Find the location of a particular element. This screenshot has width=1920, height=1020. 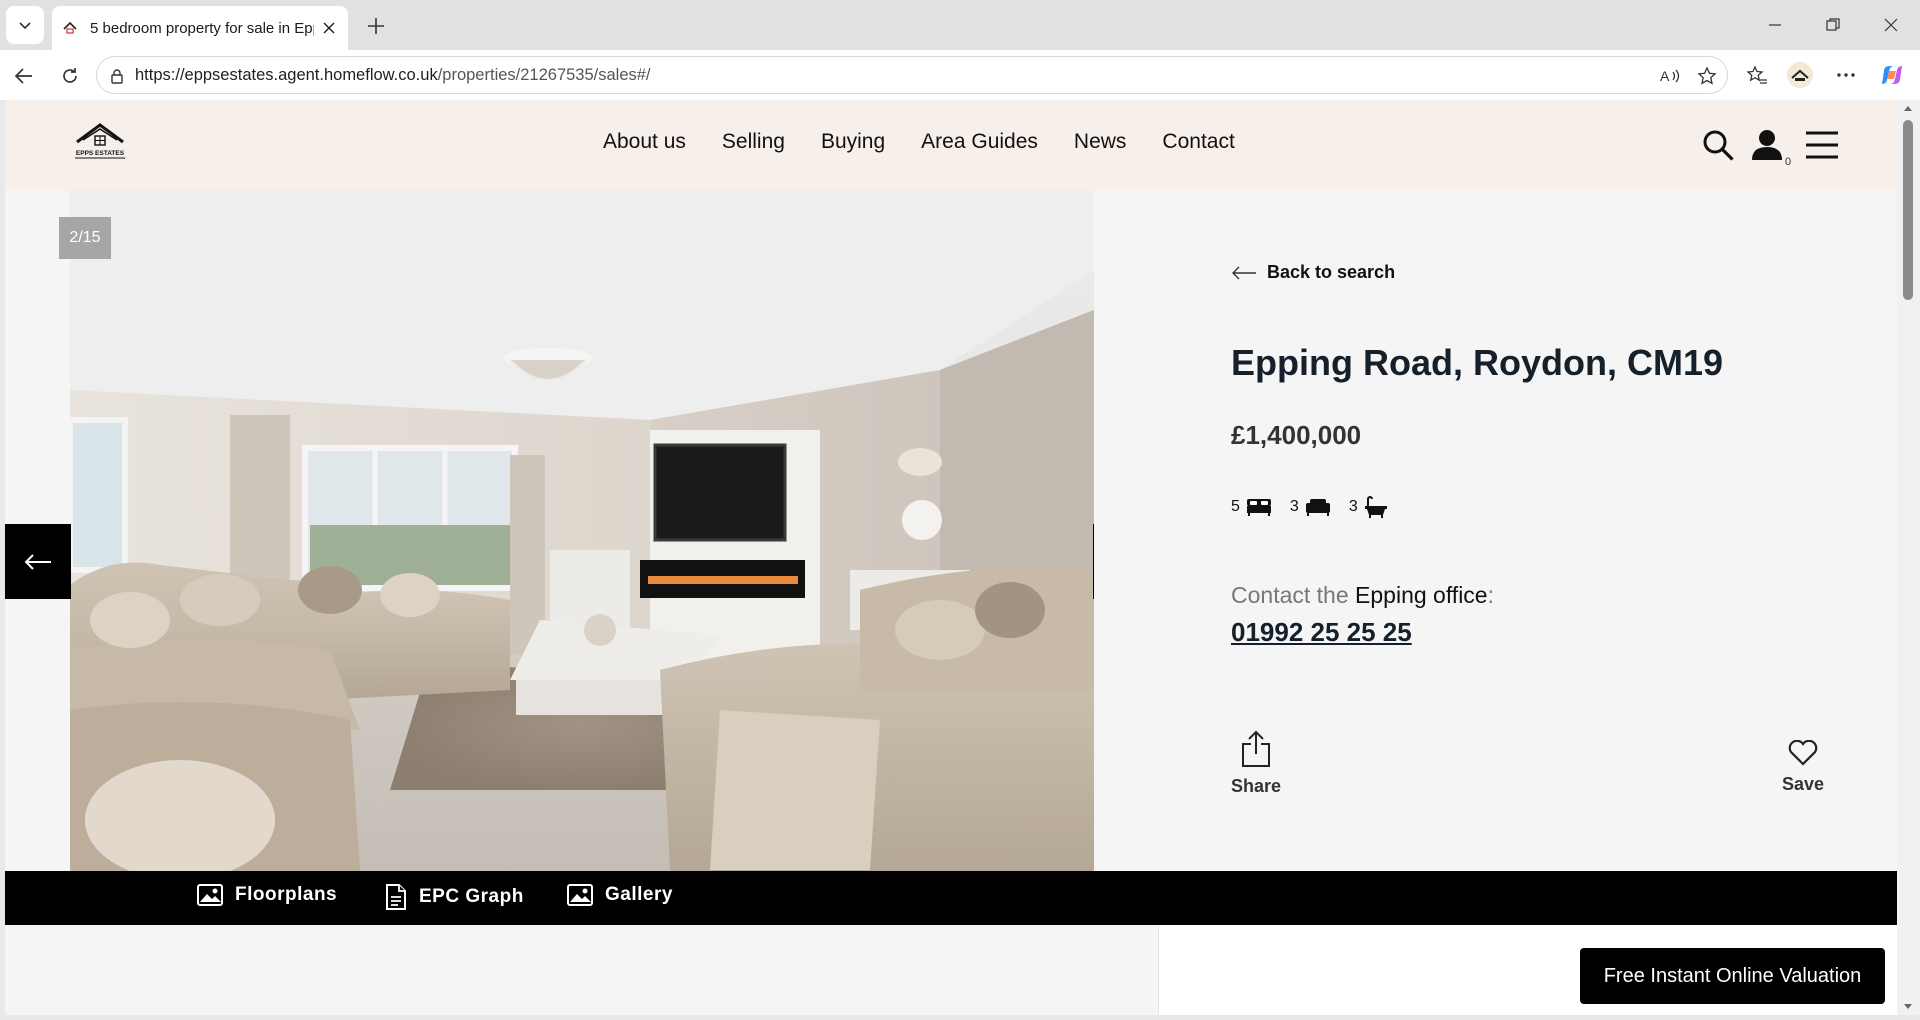

tab-list-button is located at coordinates (25, 25).